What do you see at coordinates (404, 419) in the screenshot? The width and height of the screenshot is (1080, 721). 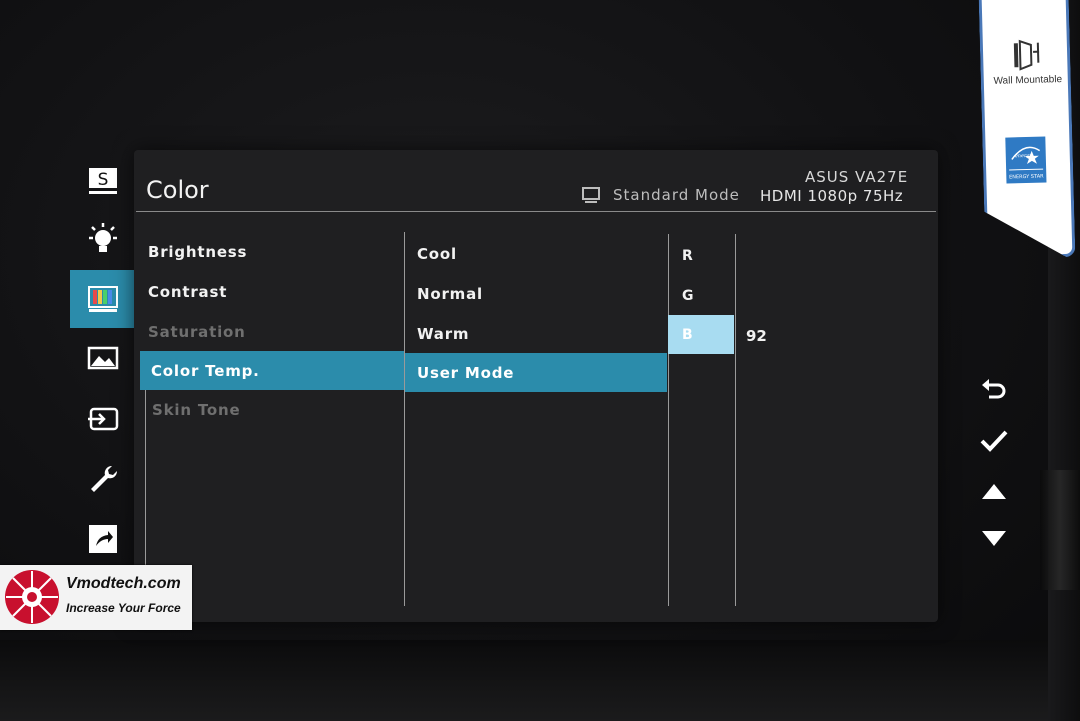 I see `divider-level1` at bounding box center [404, 419].